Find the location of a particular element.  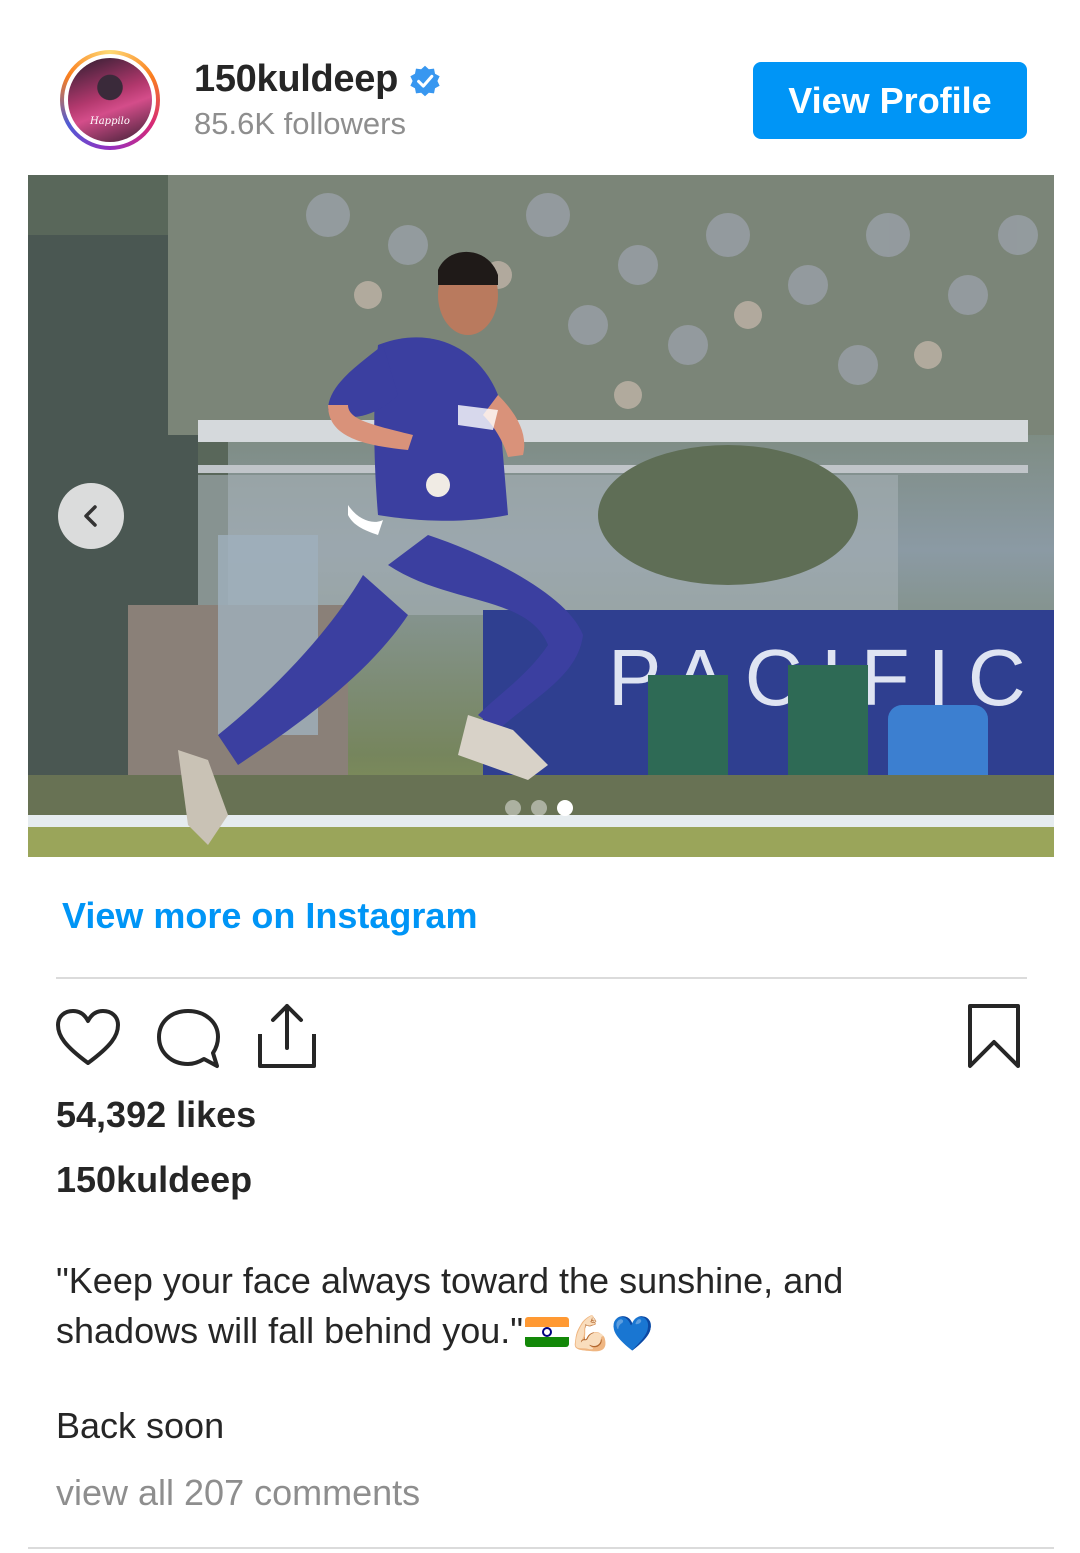

view-comments-link: view all 207 comments is located at coordinates (238, 1493).